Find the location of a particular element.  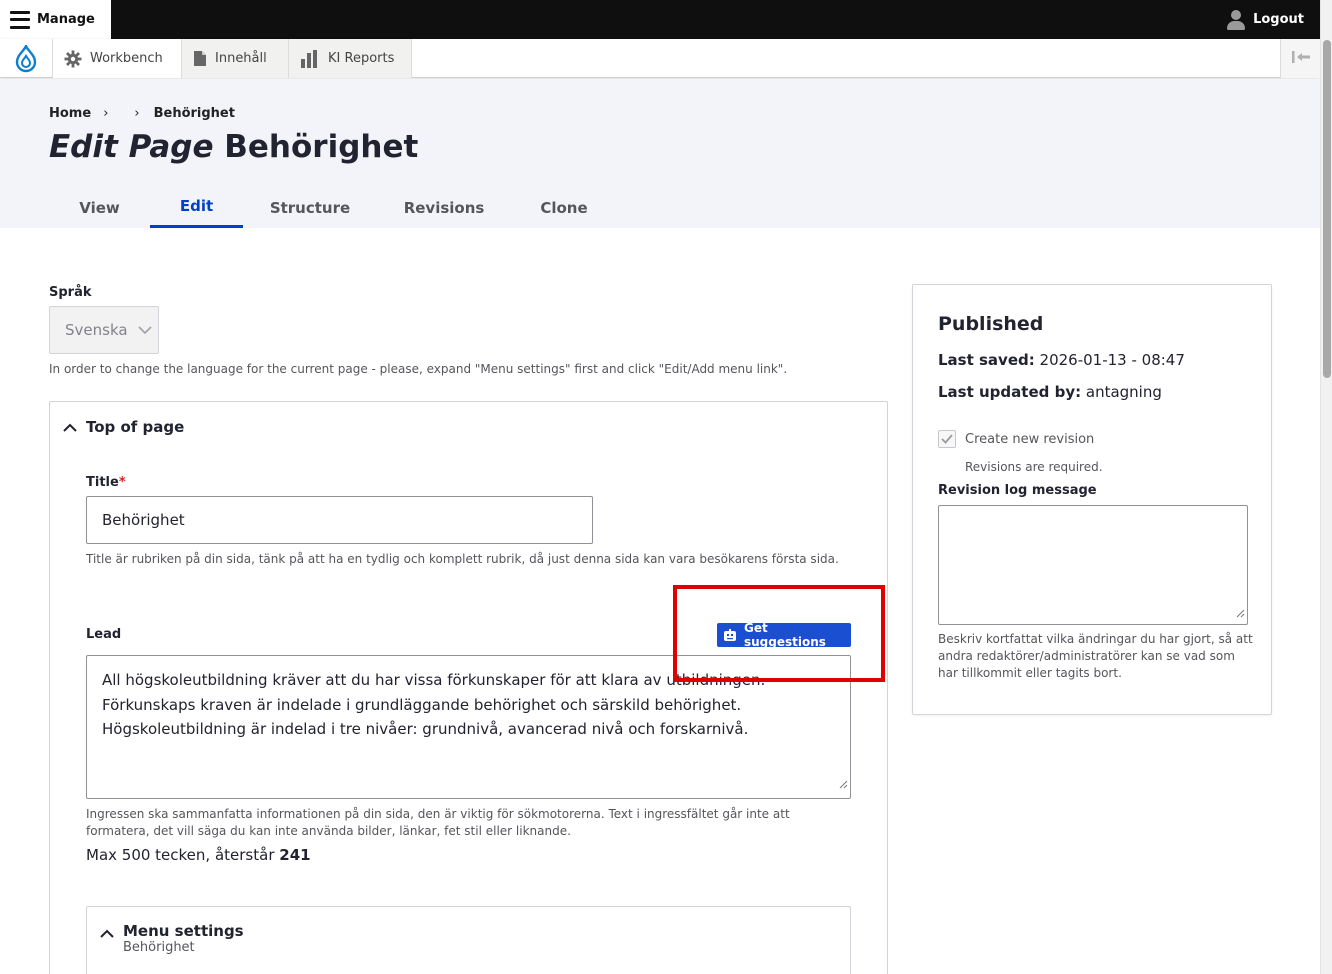

last-saved-label: Last saved: is located at coordinates (986, 360).